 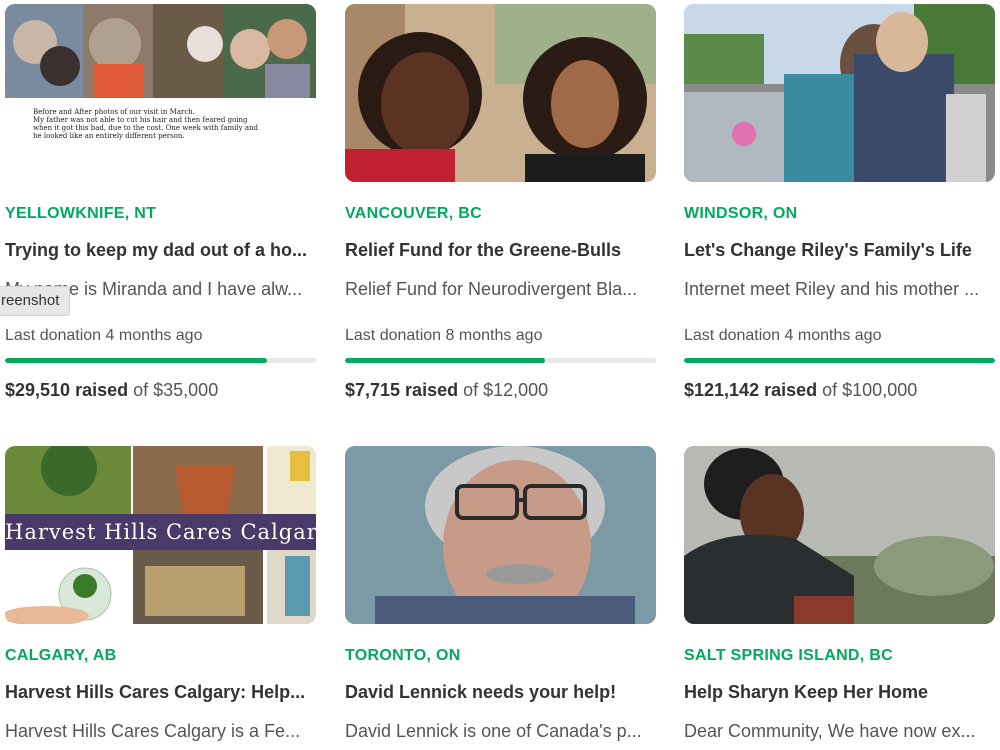 What do you see at coordinates (61, 655) in the screenshot?
I see `location: CALGARY, AB` at bounding box center [61, 655].